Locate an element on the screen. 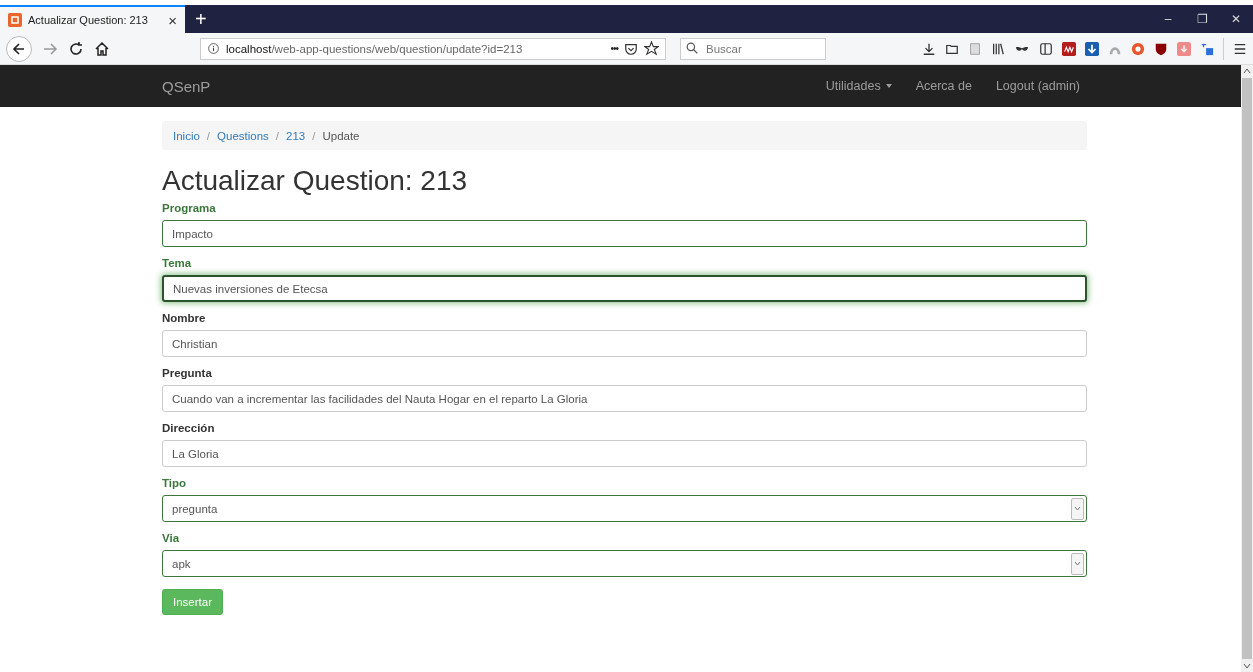 The width and height of the screenshot is (1253, 672). input-field: Christian is located at coordinates (624, 343).